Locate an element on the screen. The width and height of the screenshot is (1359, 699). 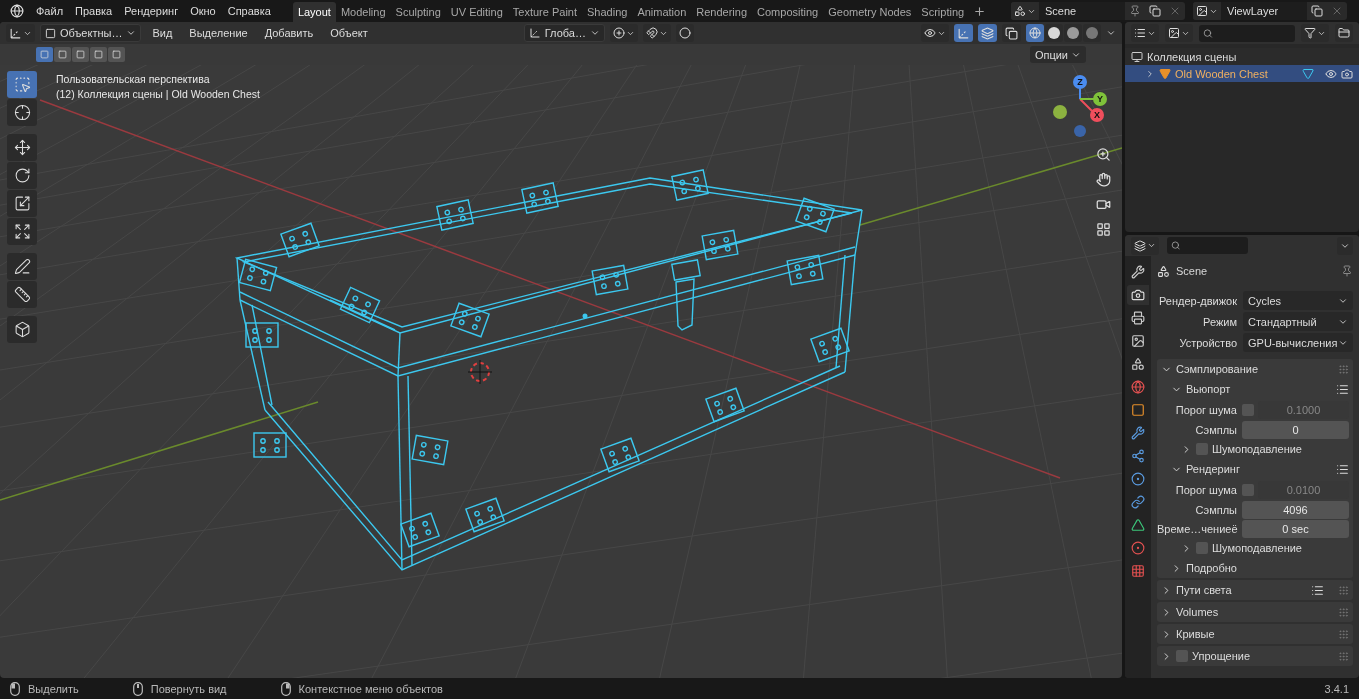
number-field: 4096 is located at coordinates (1295, 509).